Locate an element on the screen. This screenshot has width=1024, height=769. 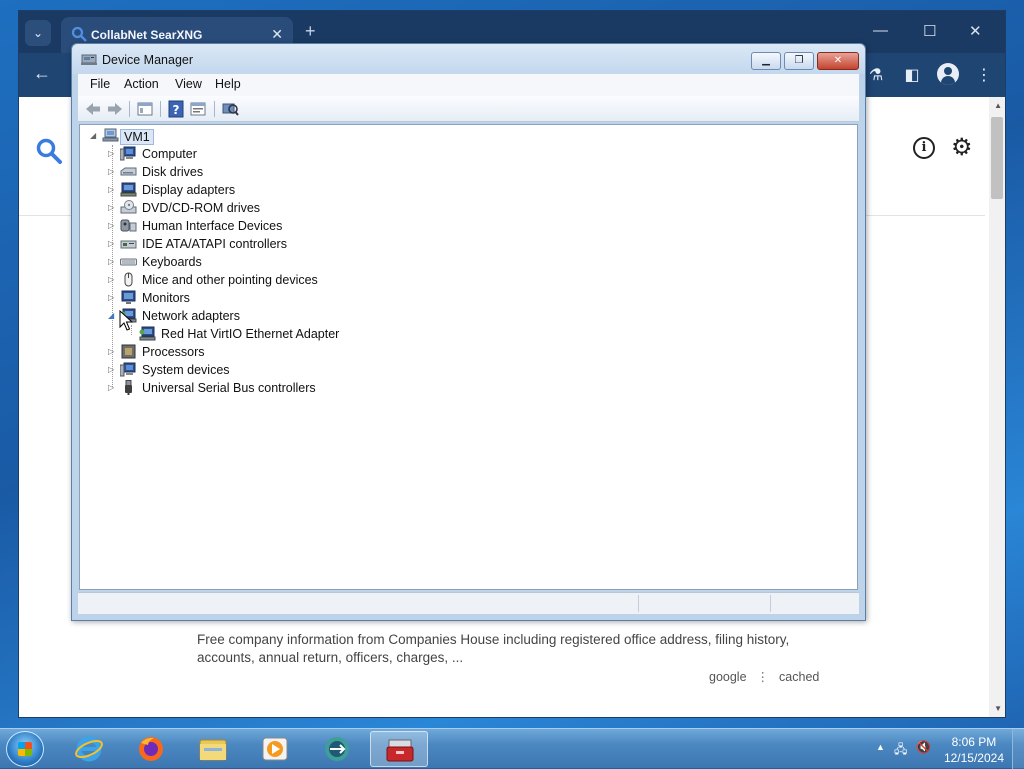
cached-link: cached is located at coordinates (799, 677).